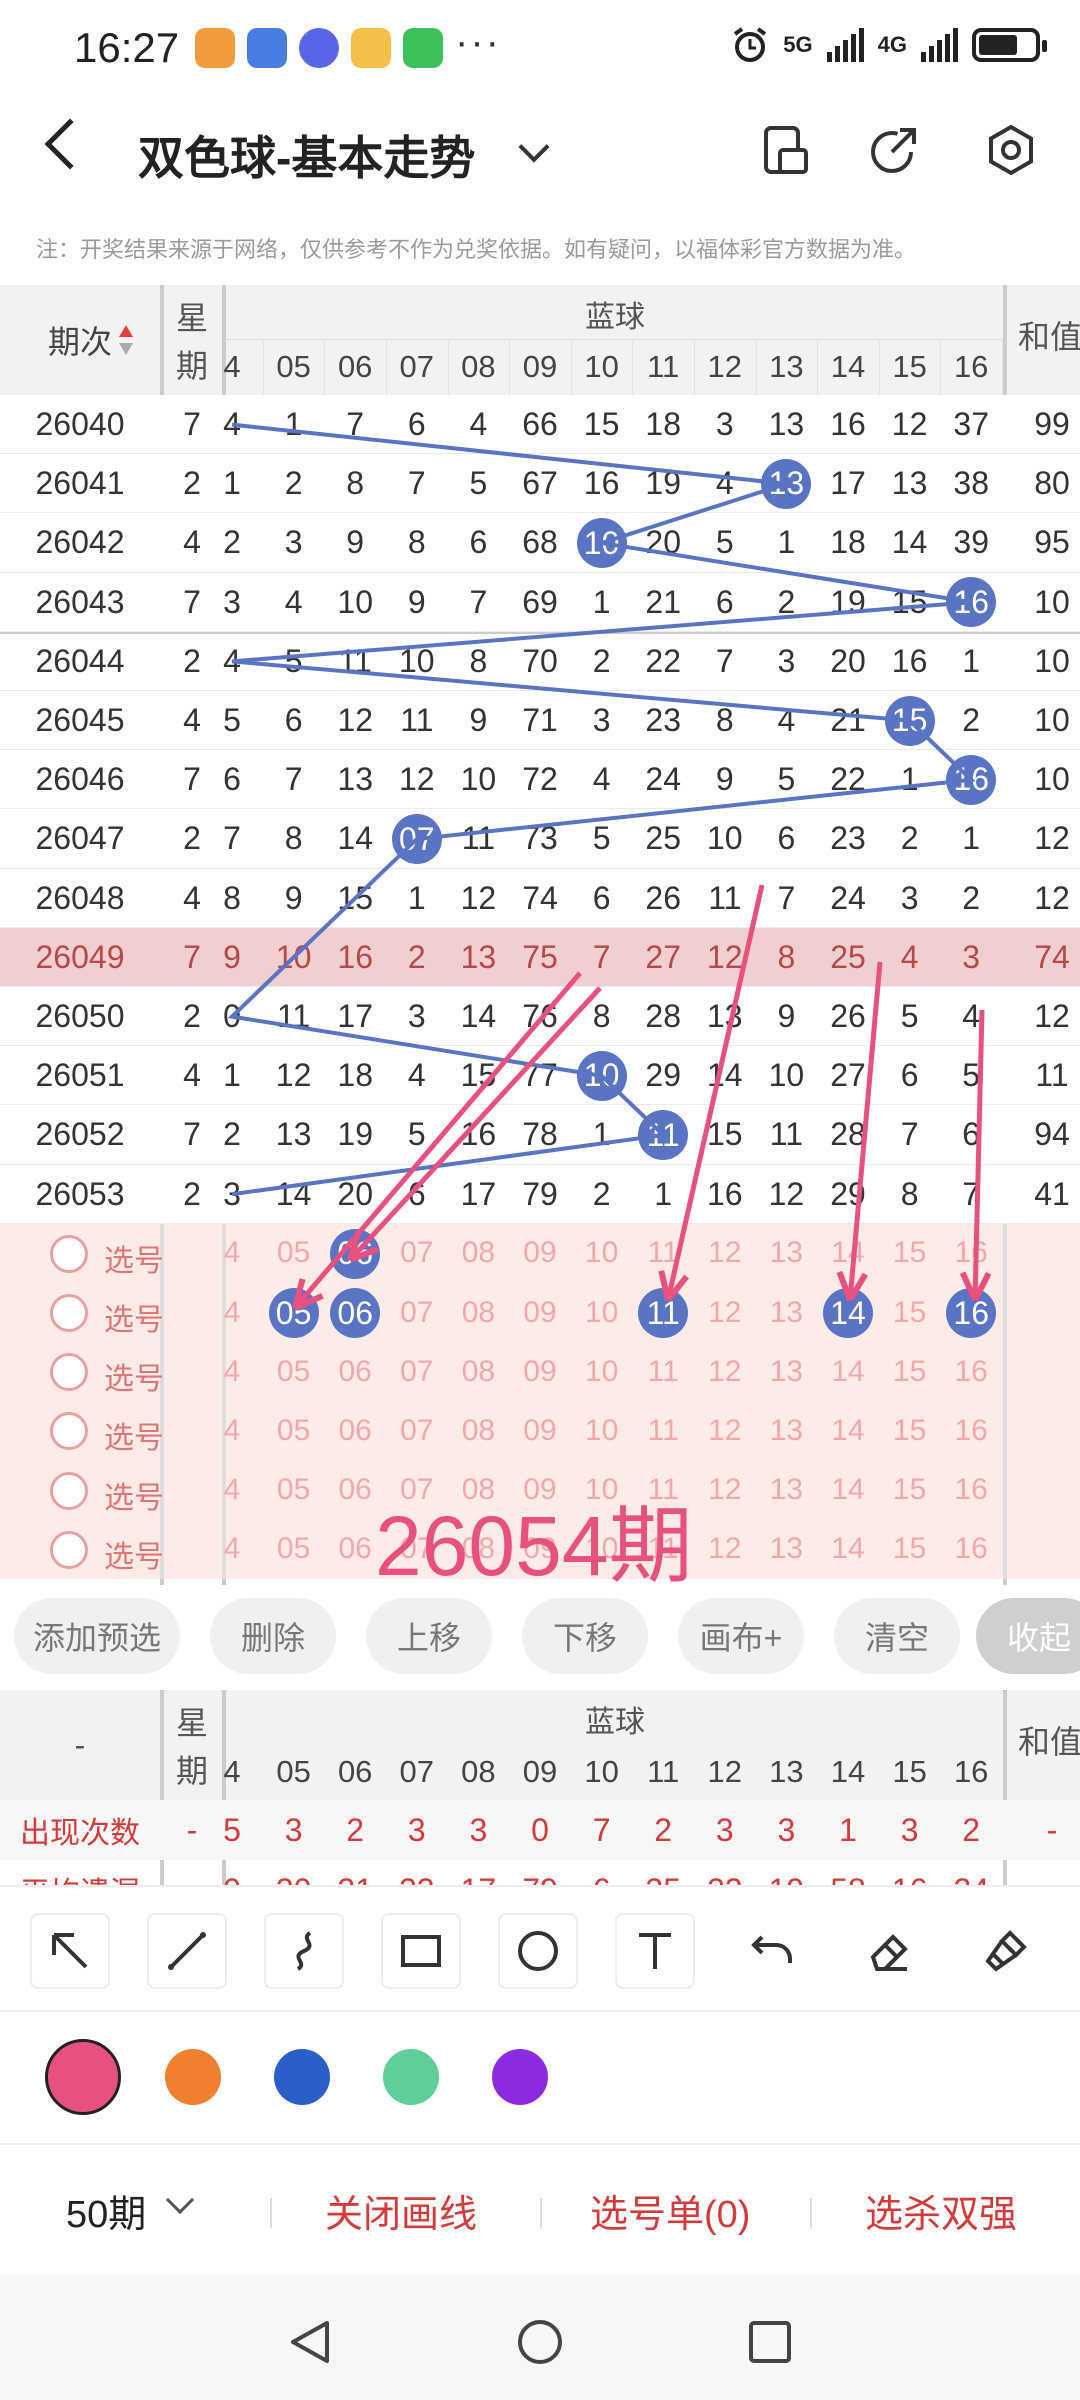  What do you see at coordinates (97, 1636) in the screenshot?
I see `add-preselect-button: 添加预选` at bounding box center [97, 1636].